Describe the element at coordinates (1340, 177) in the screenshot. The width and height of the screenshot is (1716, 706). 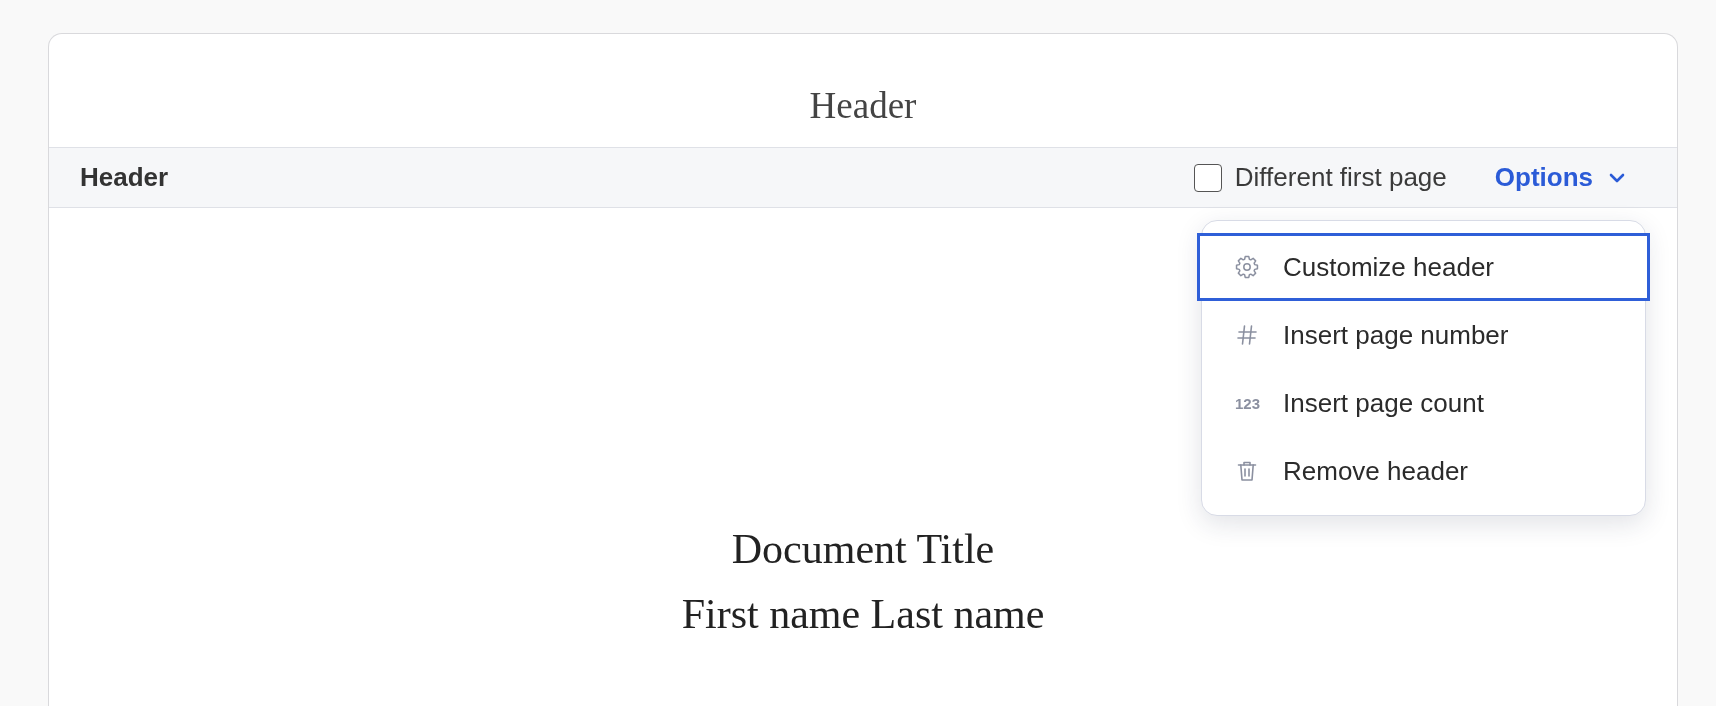
I see `checkbox-label: Different first page` at that location.